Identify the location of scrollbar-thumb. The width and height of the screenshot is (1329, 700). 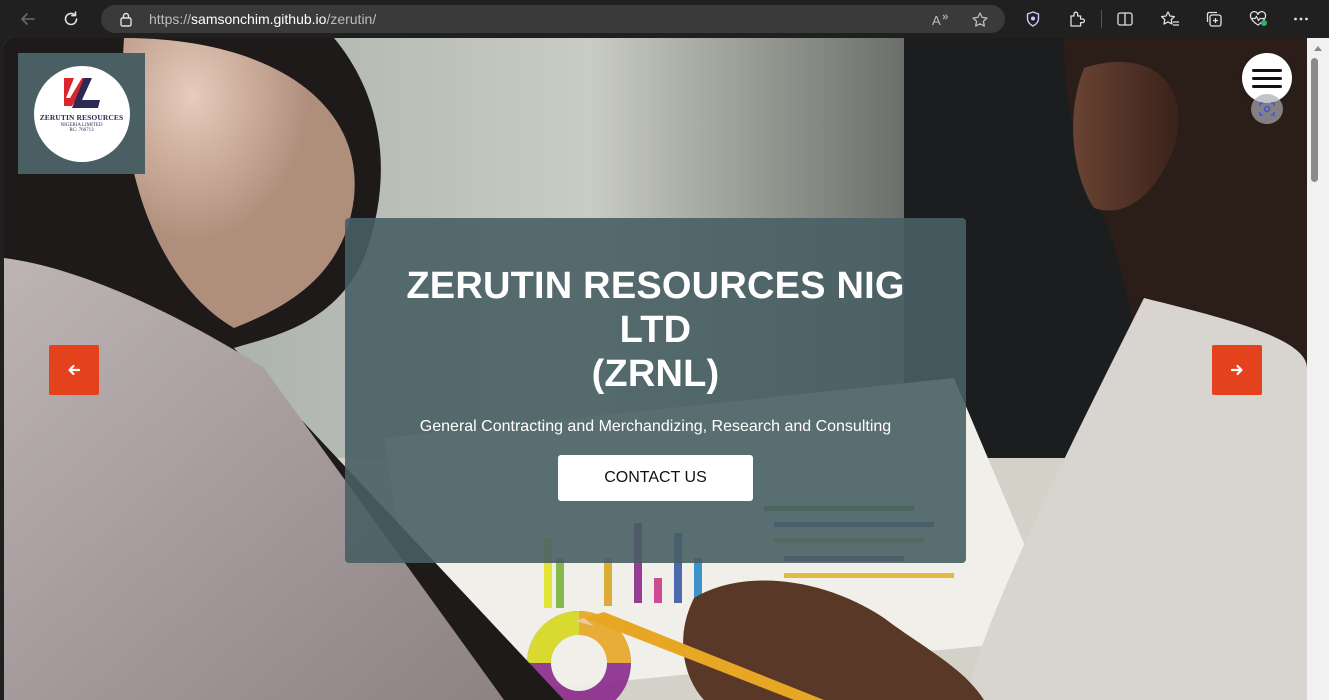
(1314, 120).